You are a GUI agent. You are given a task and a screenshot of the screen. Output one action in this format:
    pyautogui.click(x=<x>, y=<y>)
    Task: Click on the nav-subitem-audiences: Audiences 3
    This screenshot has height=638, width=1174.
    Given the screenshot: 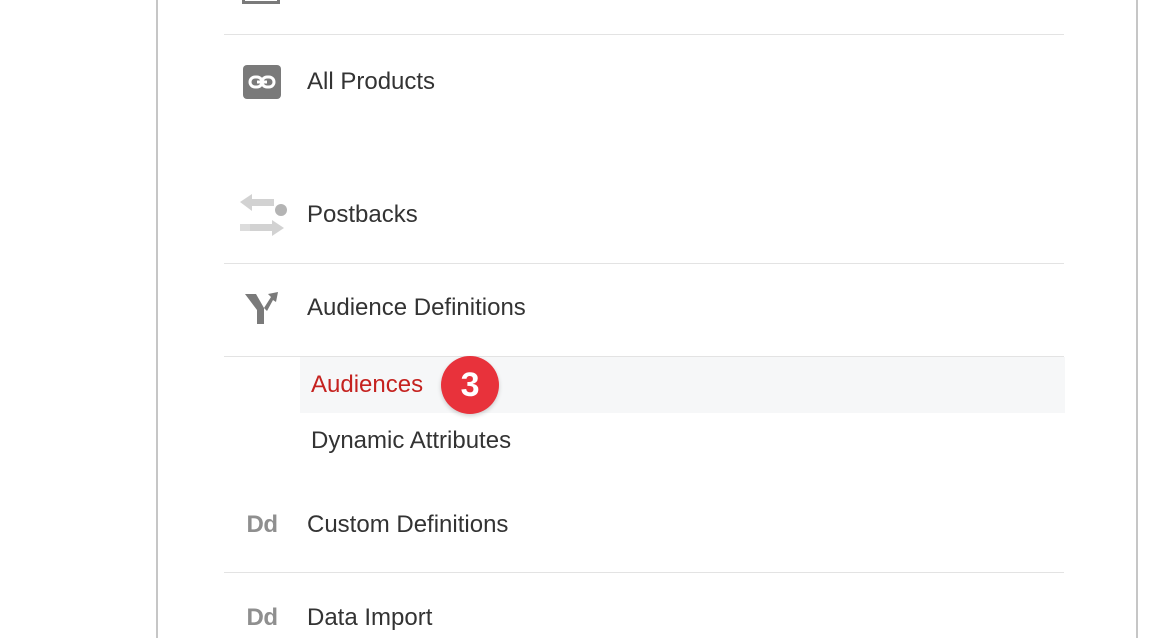 What is the action you would take?
    pyautogui.click(x=682, y=385)
    